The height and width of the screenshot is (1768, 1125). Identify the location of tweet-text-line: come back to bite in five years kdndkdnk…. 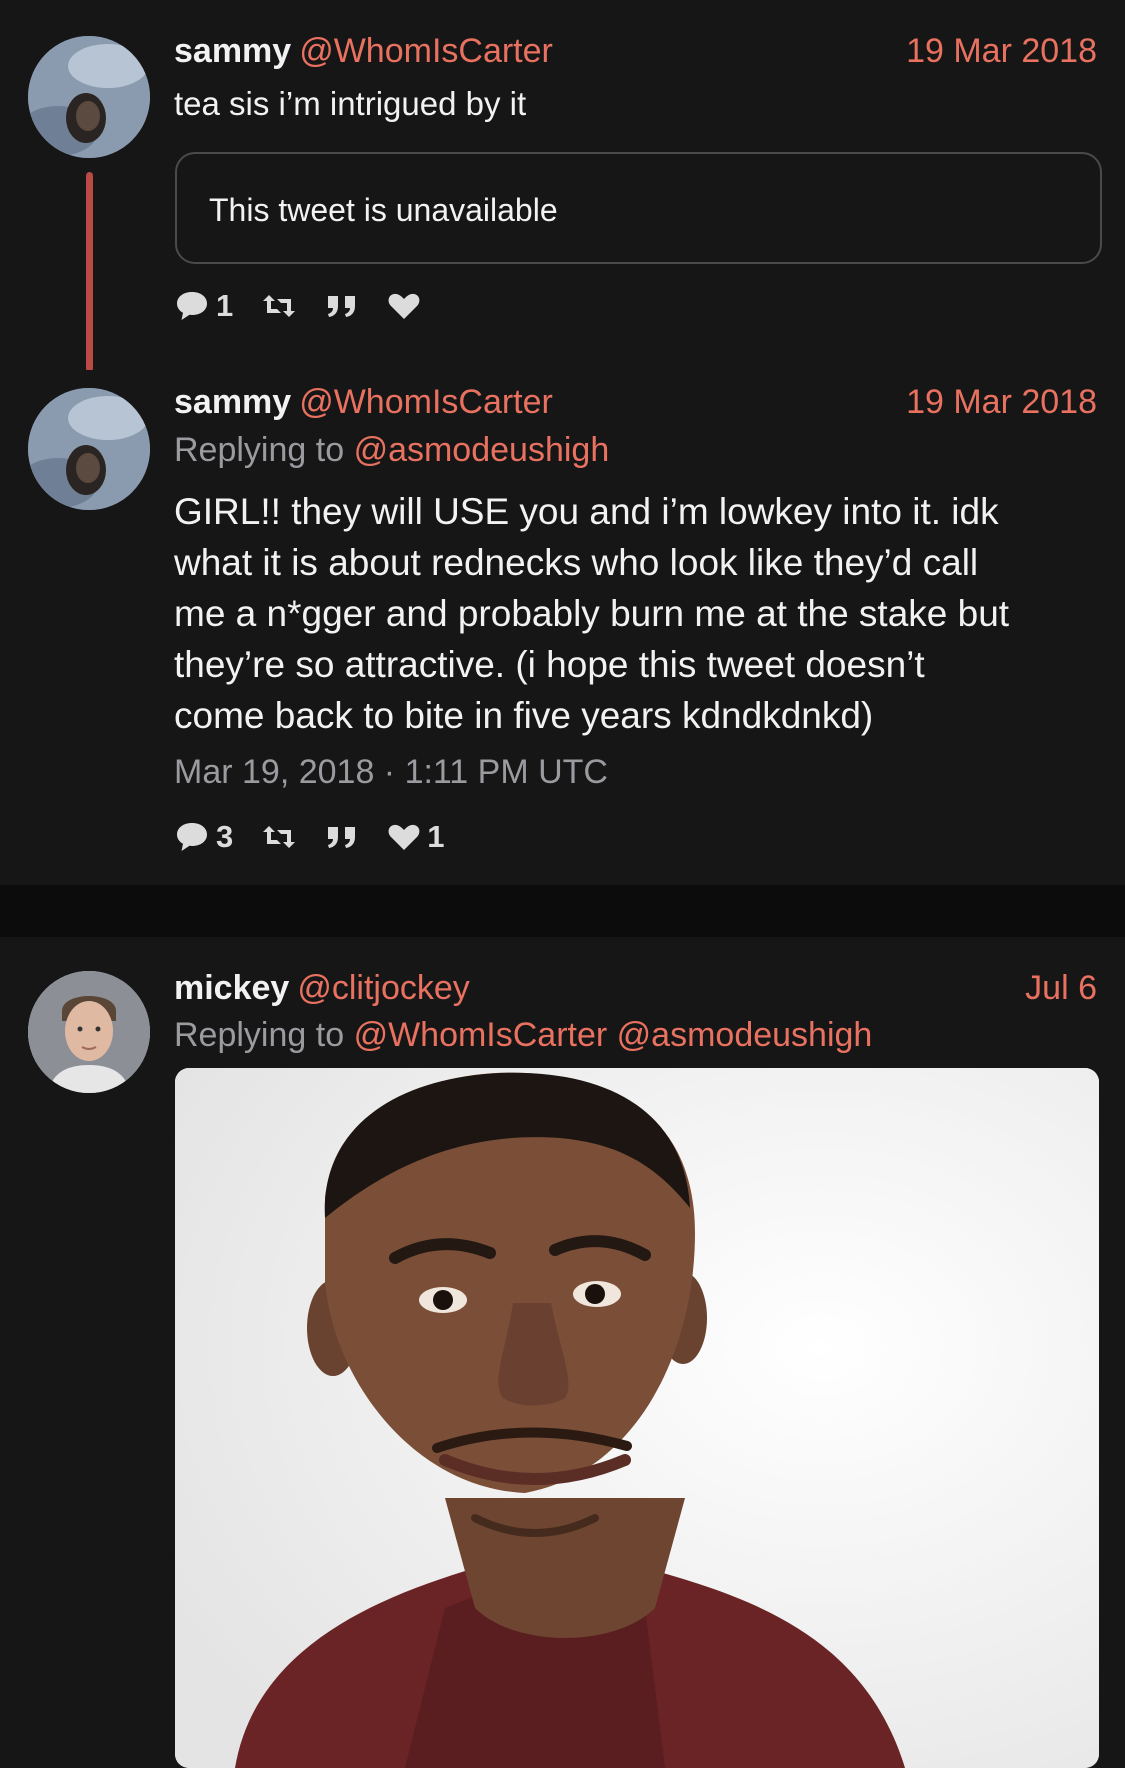
(524, 715).